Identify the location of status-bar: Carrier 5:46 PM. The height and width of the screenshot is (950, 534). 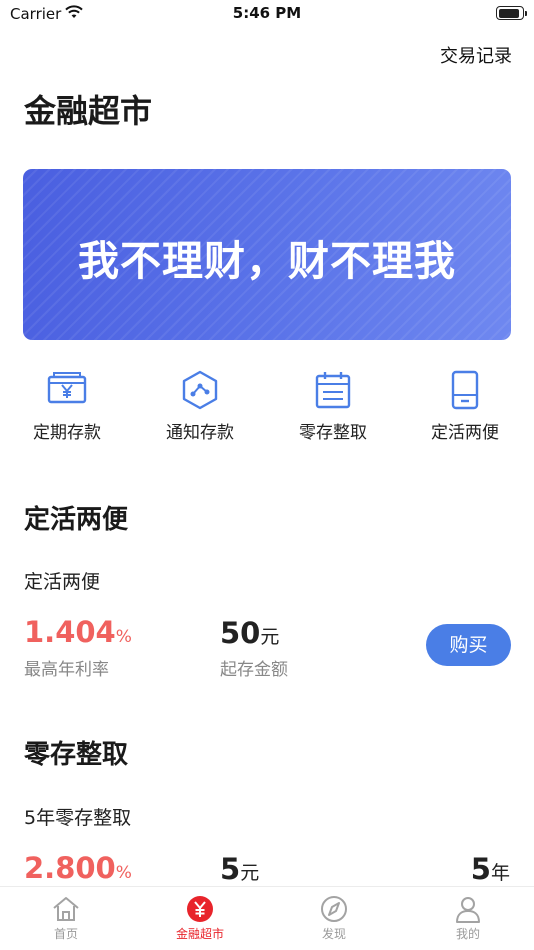
(267, 14).